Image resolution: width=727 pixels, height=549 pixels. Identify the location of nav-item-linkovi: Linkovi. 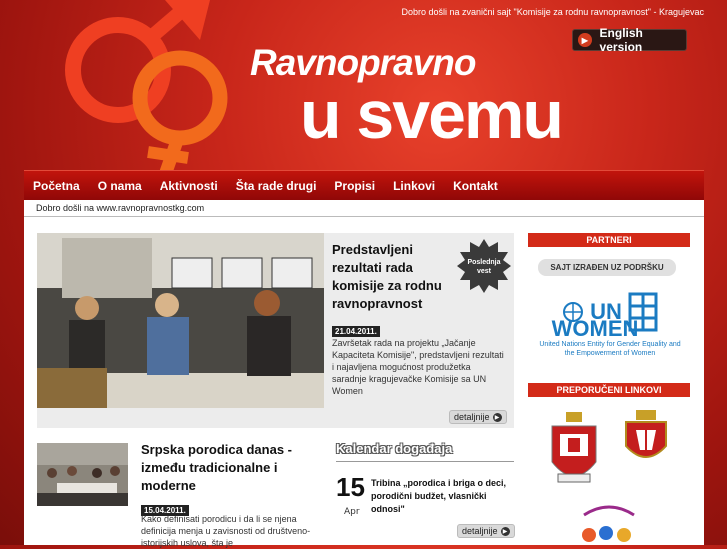
(414, 186).